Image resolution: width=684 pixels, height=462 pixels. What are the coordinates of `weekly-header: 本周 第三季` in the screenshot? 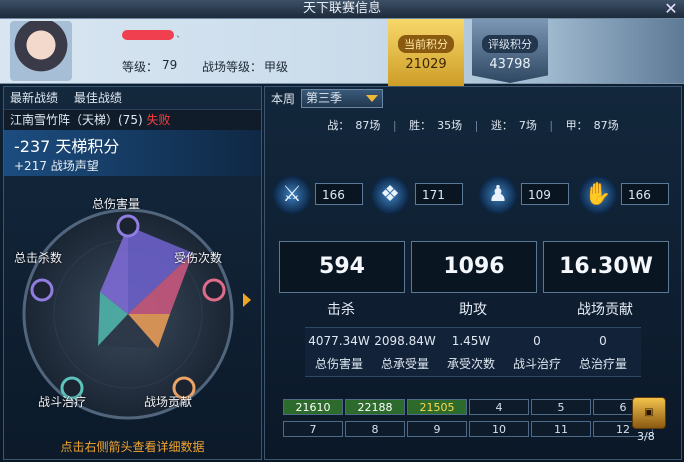 It's located at (473, 98).